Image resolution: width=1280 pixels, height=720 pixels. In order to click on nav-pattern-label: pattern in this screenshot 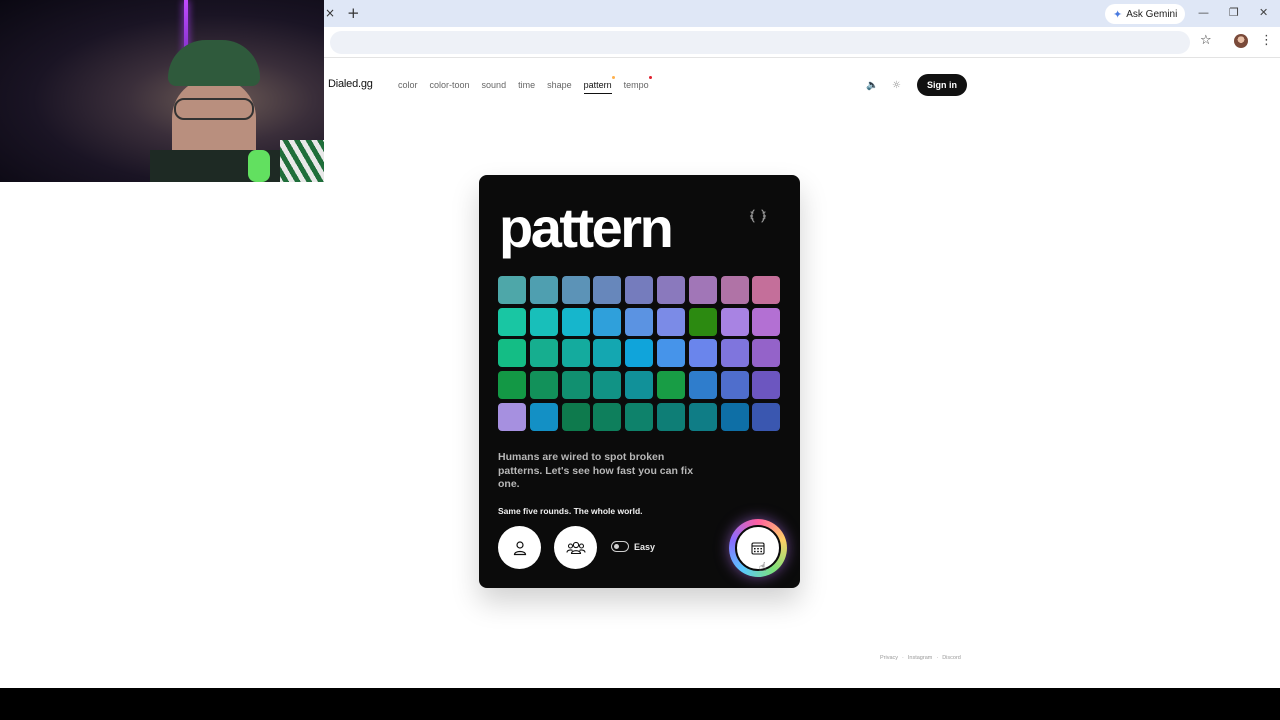, I will do `click(597, 85)`.